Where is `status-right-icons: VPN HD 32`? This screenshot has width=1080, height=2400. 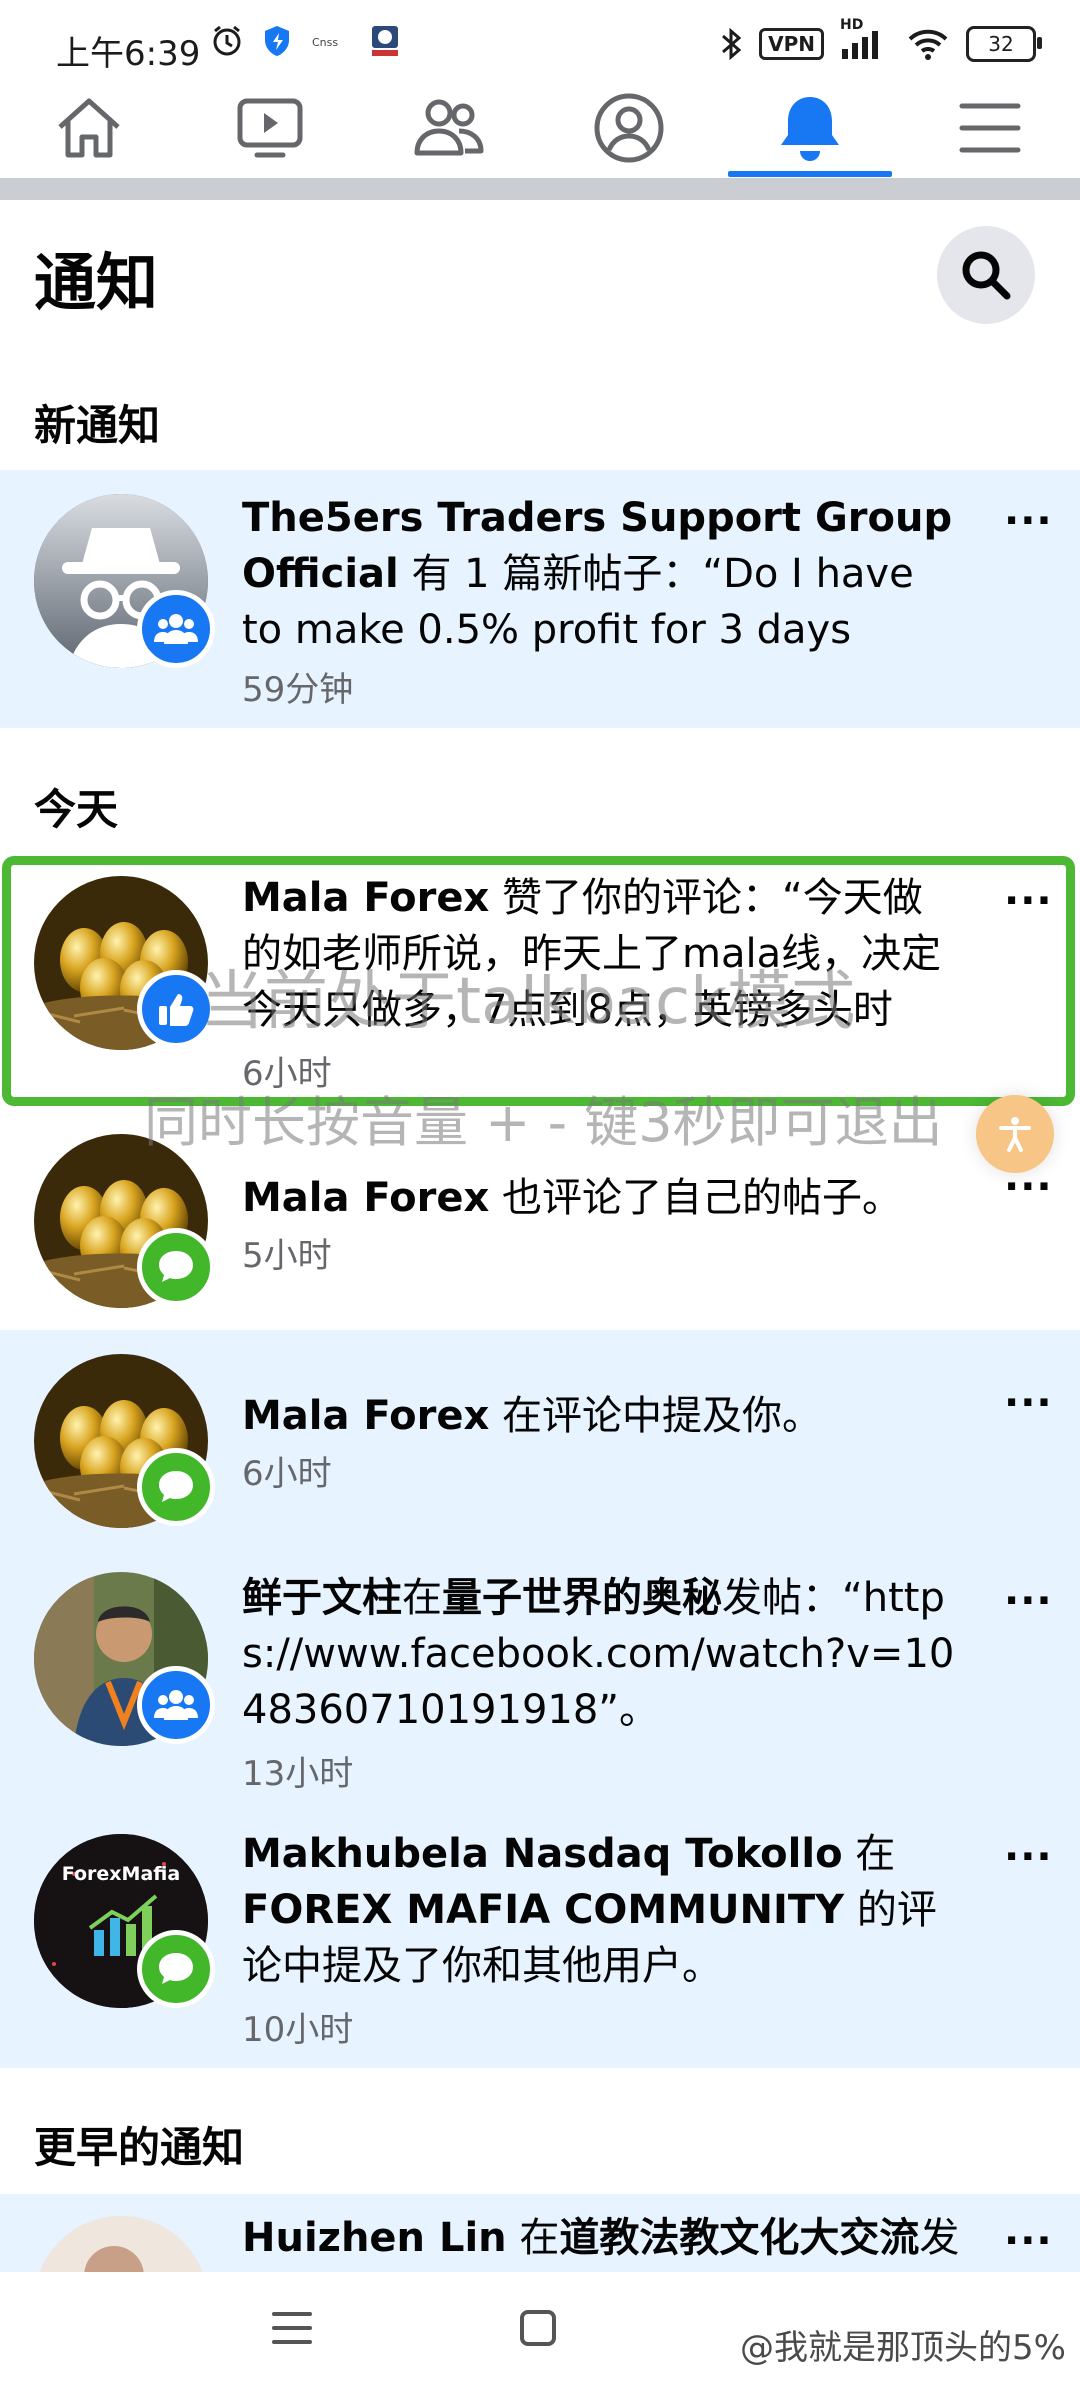 status-right-icons: VPN HD 32 is located at coordinates (880, 39).